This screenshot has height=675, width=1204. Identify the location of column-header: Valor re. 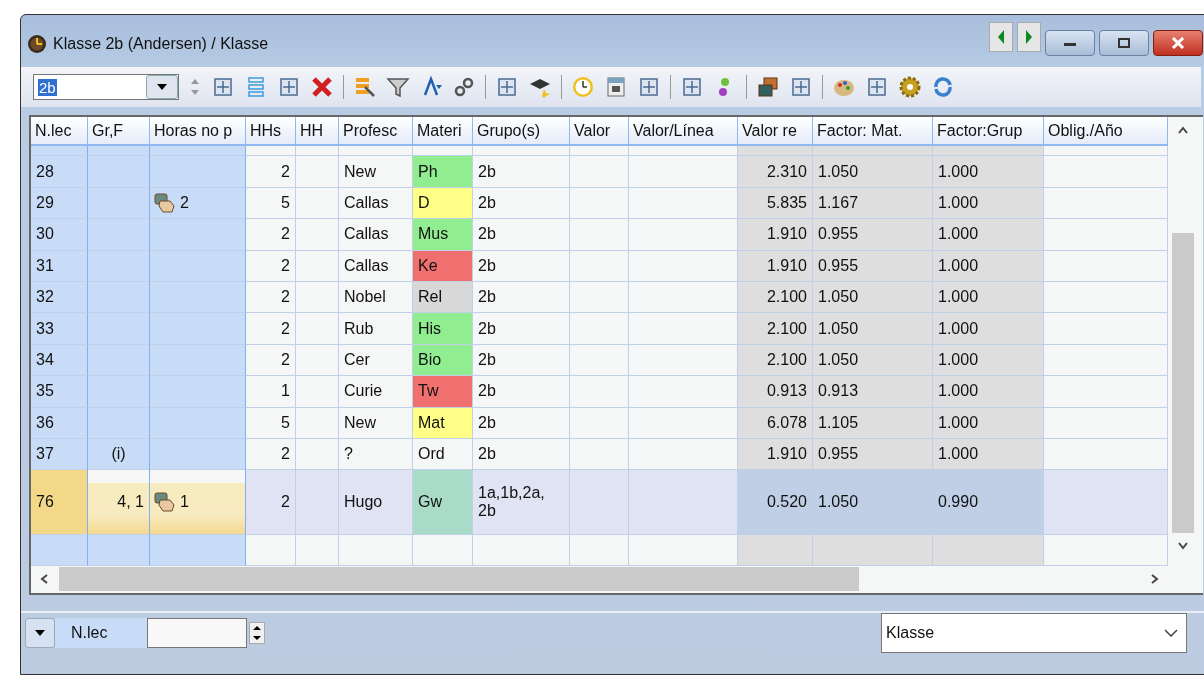
(775, 131).